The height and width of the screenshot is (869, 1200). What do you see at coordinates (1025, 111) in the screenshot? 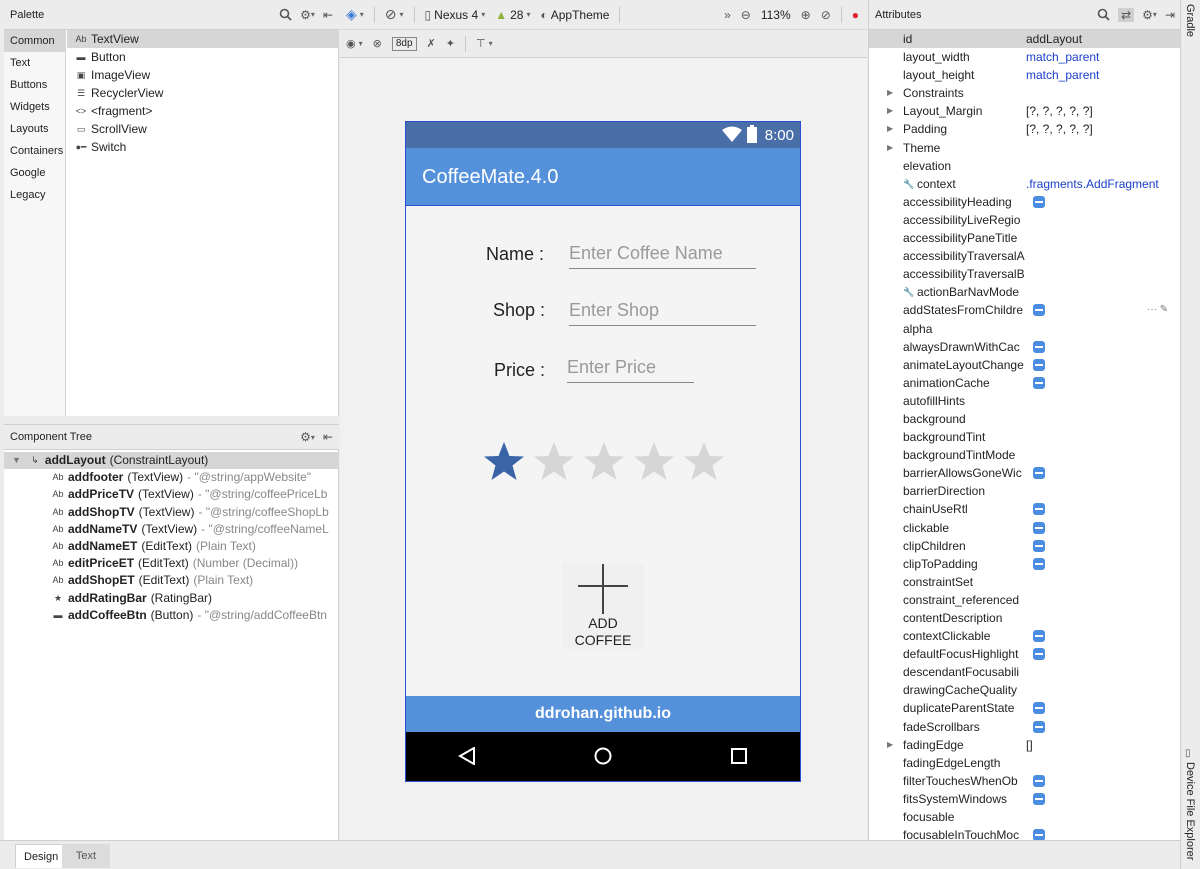
I see `attribute-row: ▶ Layout_Margin [?, ?, ?, ?, ?]` at bounding box center [1025, 111].